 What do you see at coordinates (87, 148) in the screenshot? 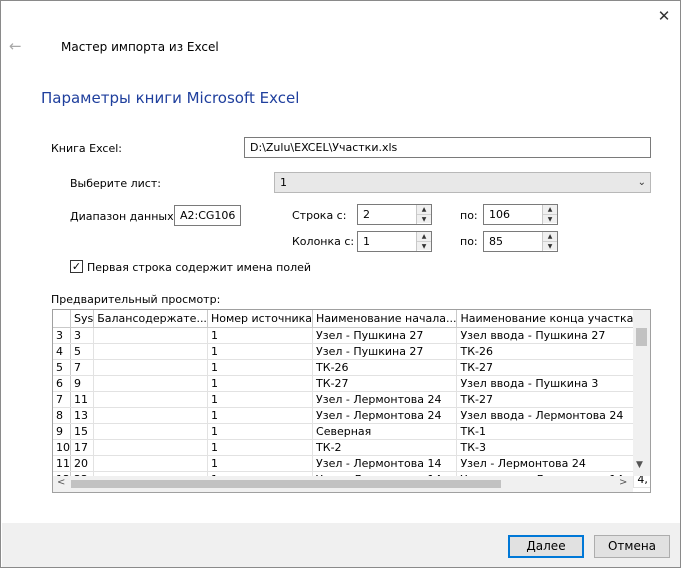
I see `book-label: Книга Excel:` at bounding box center [87, 148].